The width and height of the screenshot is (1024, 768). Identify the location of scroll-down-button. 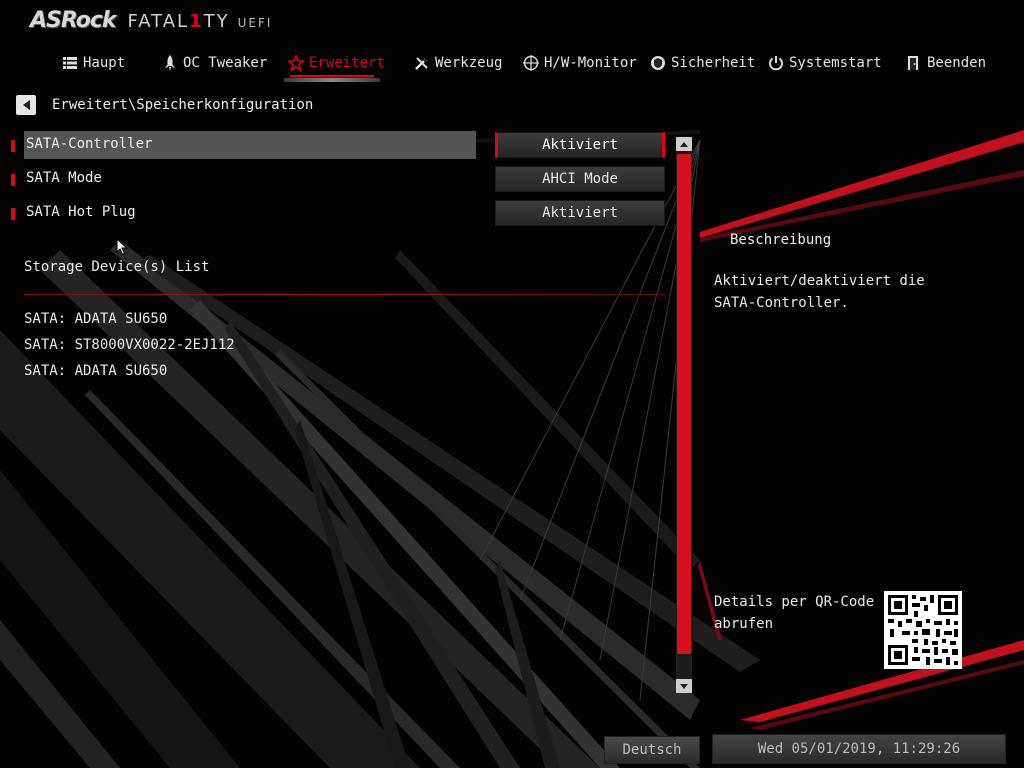
(684, 686).